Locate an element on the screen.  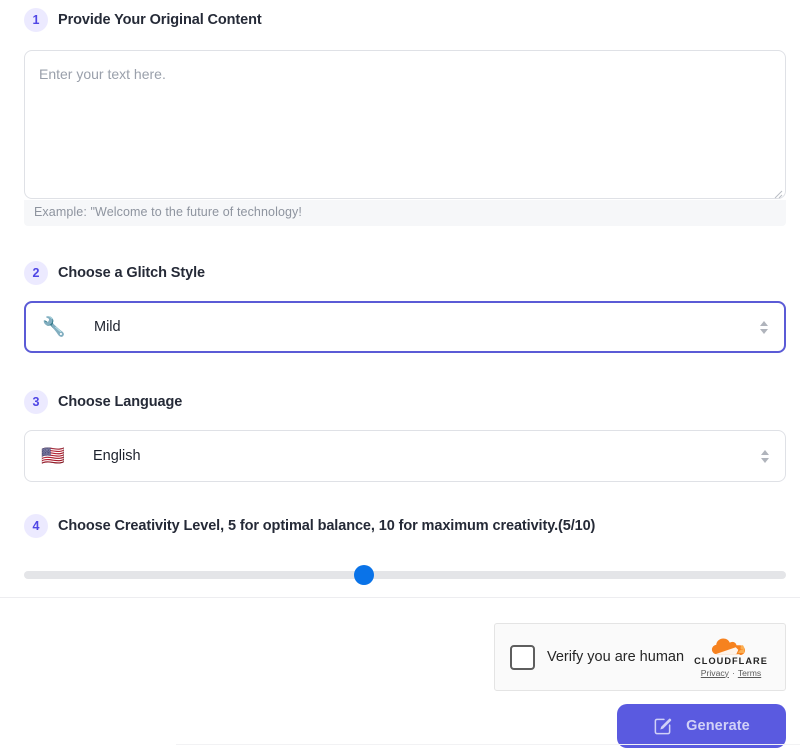
wrench-emoji-icon: 🔧 is located at coordinates (54, 327).